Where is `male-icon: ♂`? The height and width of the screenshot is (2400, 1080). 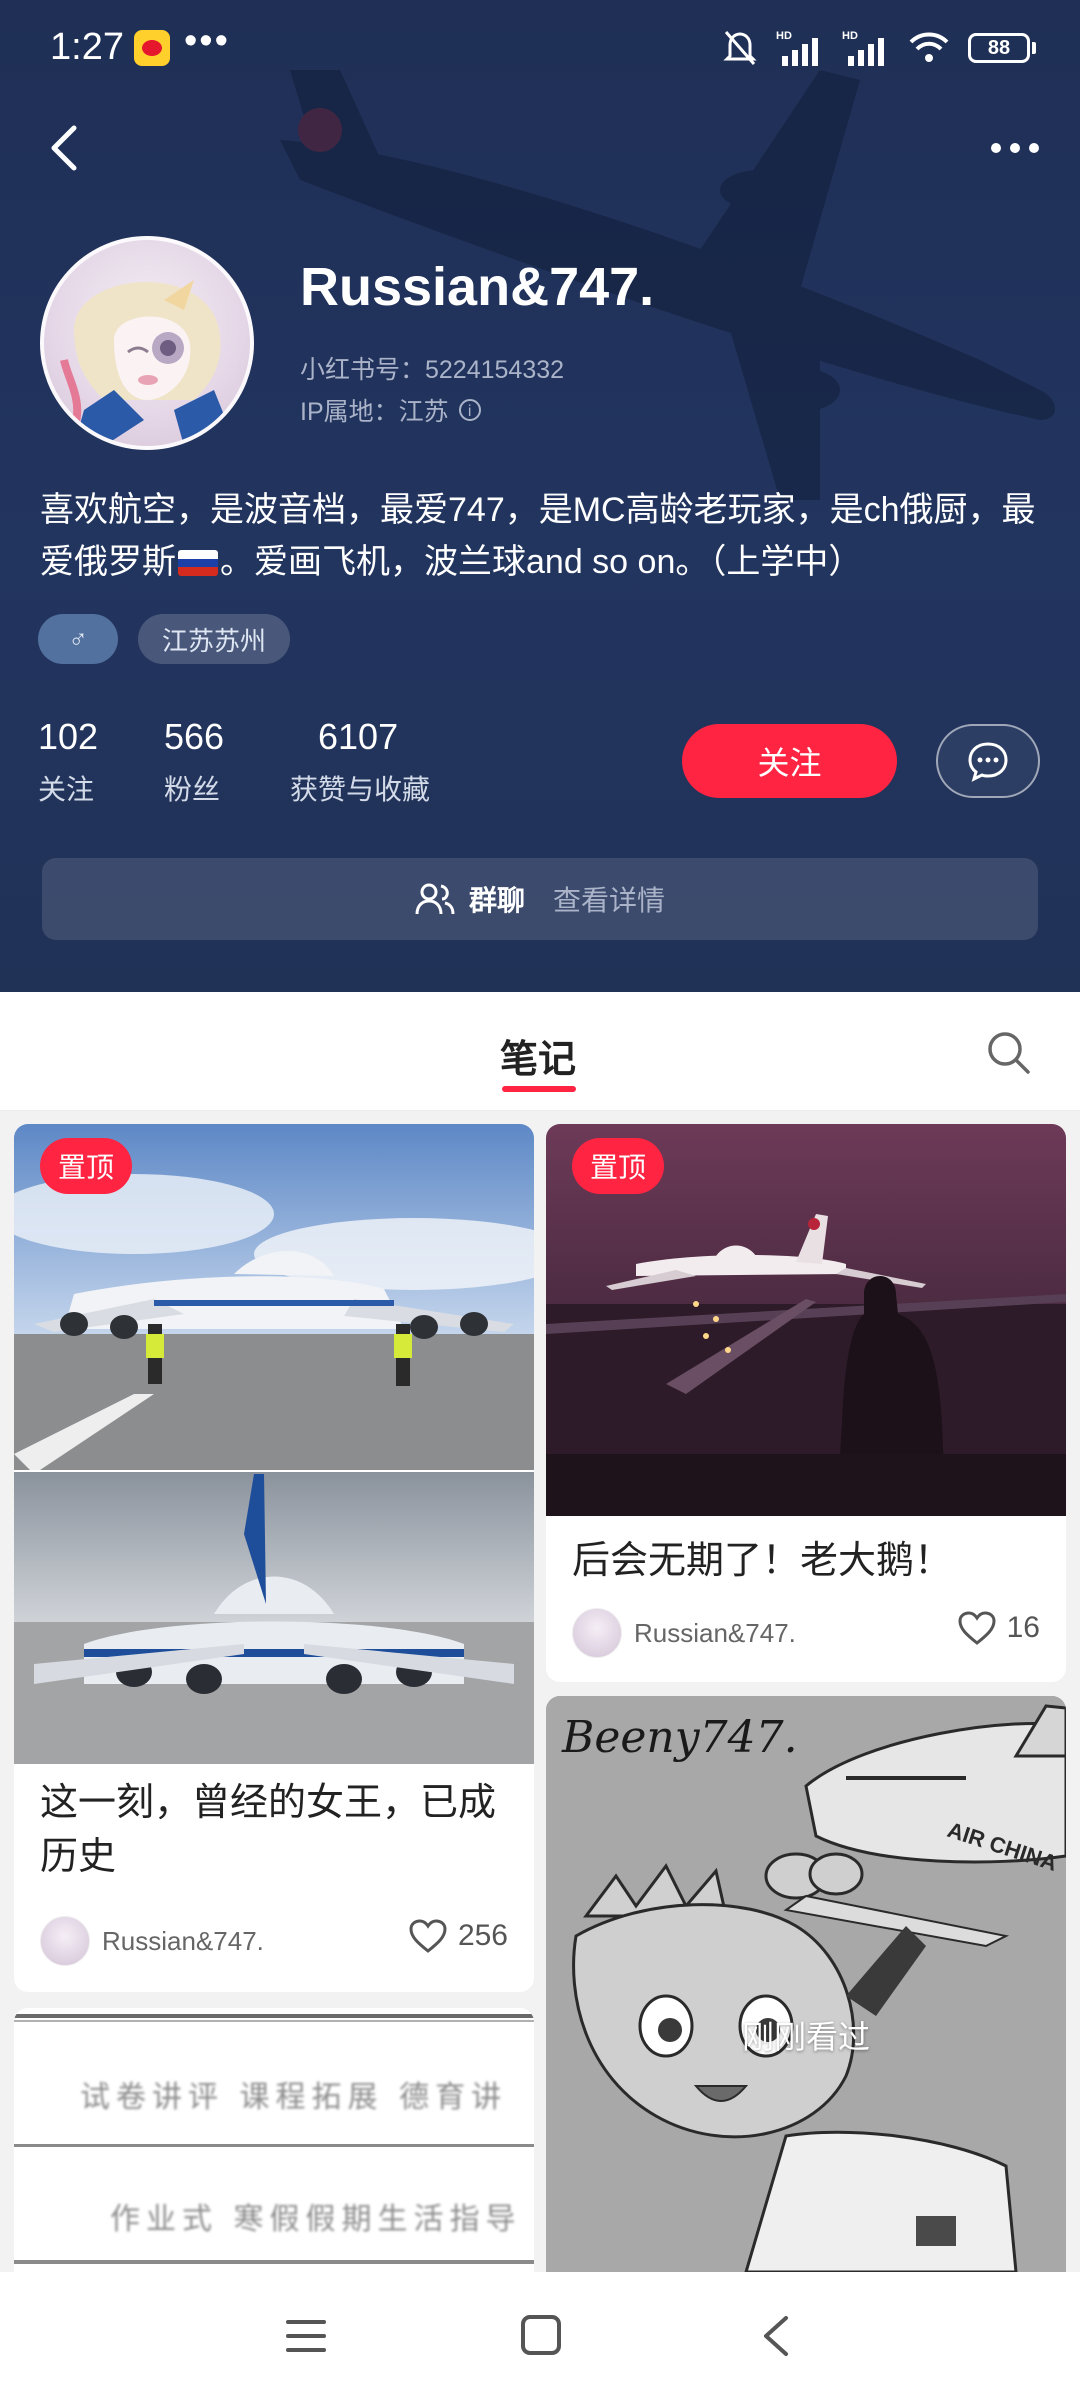
male-icon: ♂ is located at coordinates (78, 638).